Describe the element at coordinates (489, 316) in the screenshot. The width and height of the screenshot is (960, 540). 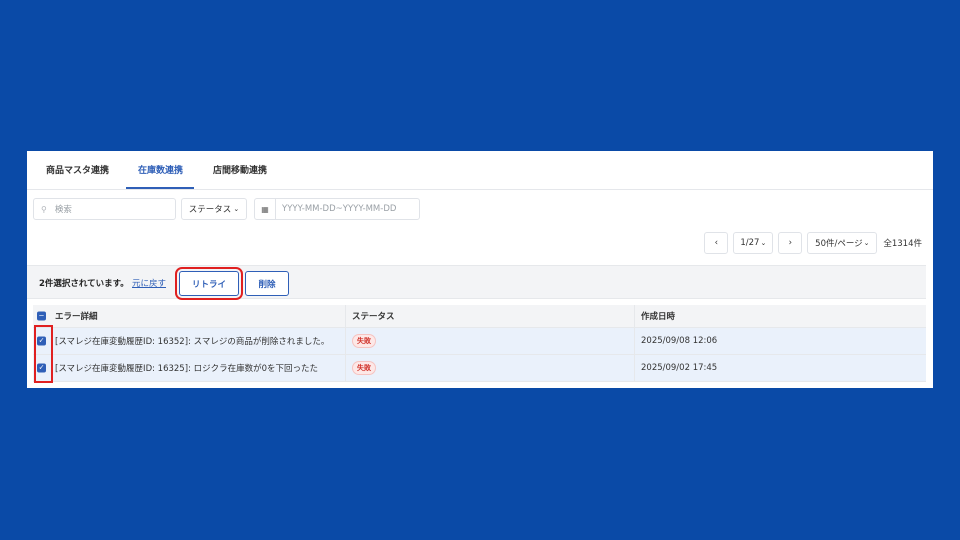
I see `header-status: ステータス` at that location.